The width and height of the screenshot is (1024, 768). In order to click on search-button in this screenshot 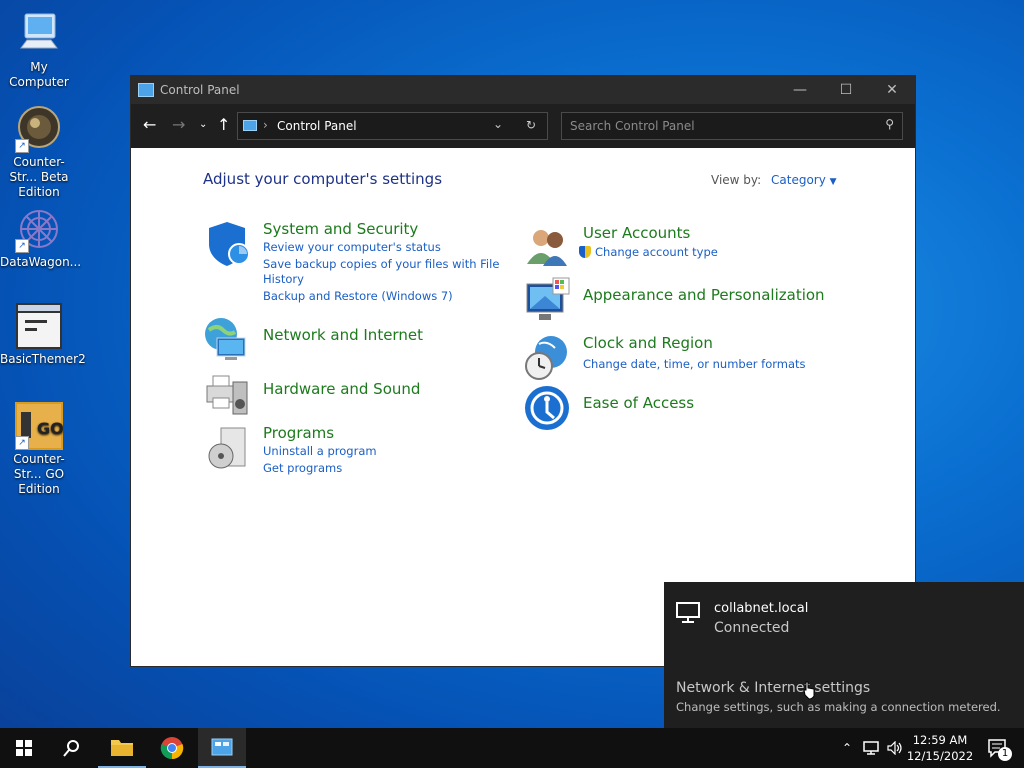, I will do `click(72, 748)`.